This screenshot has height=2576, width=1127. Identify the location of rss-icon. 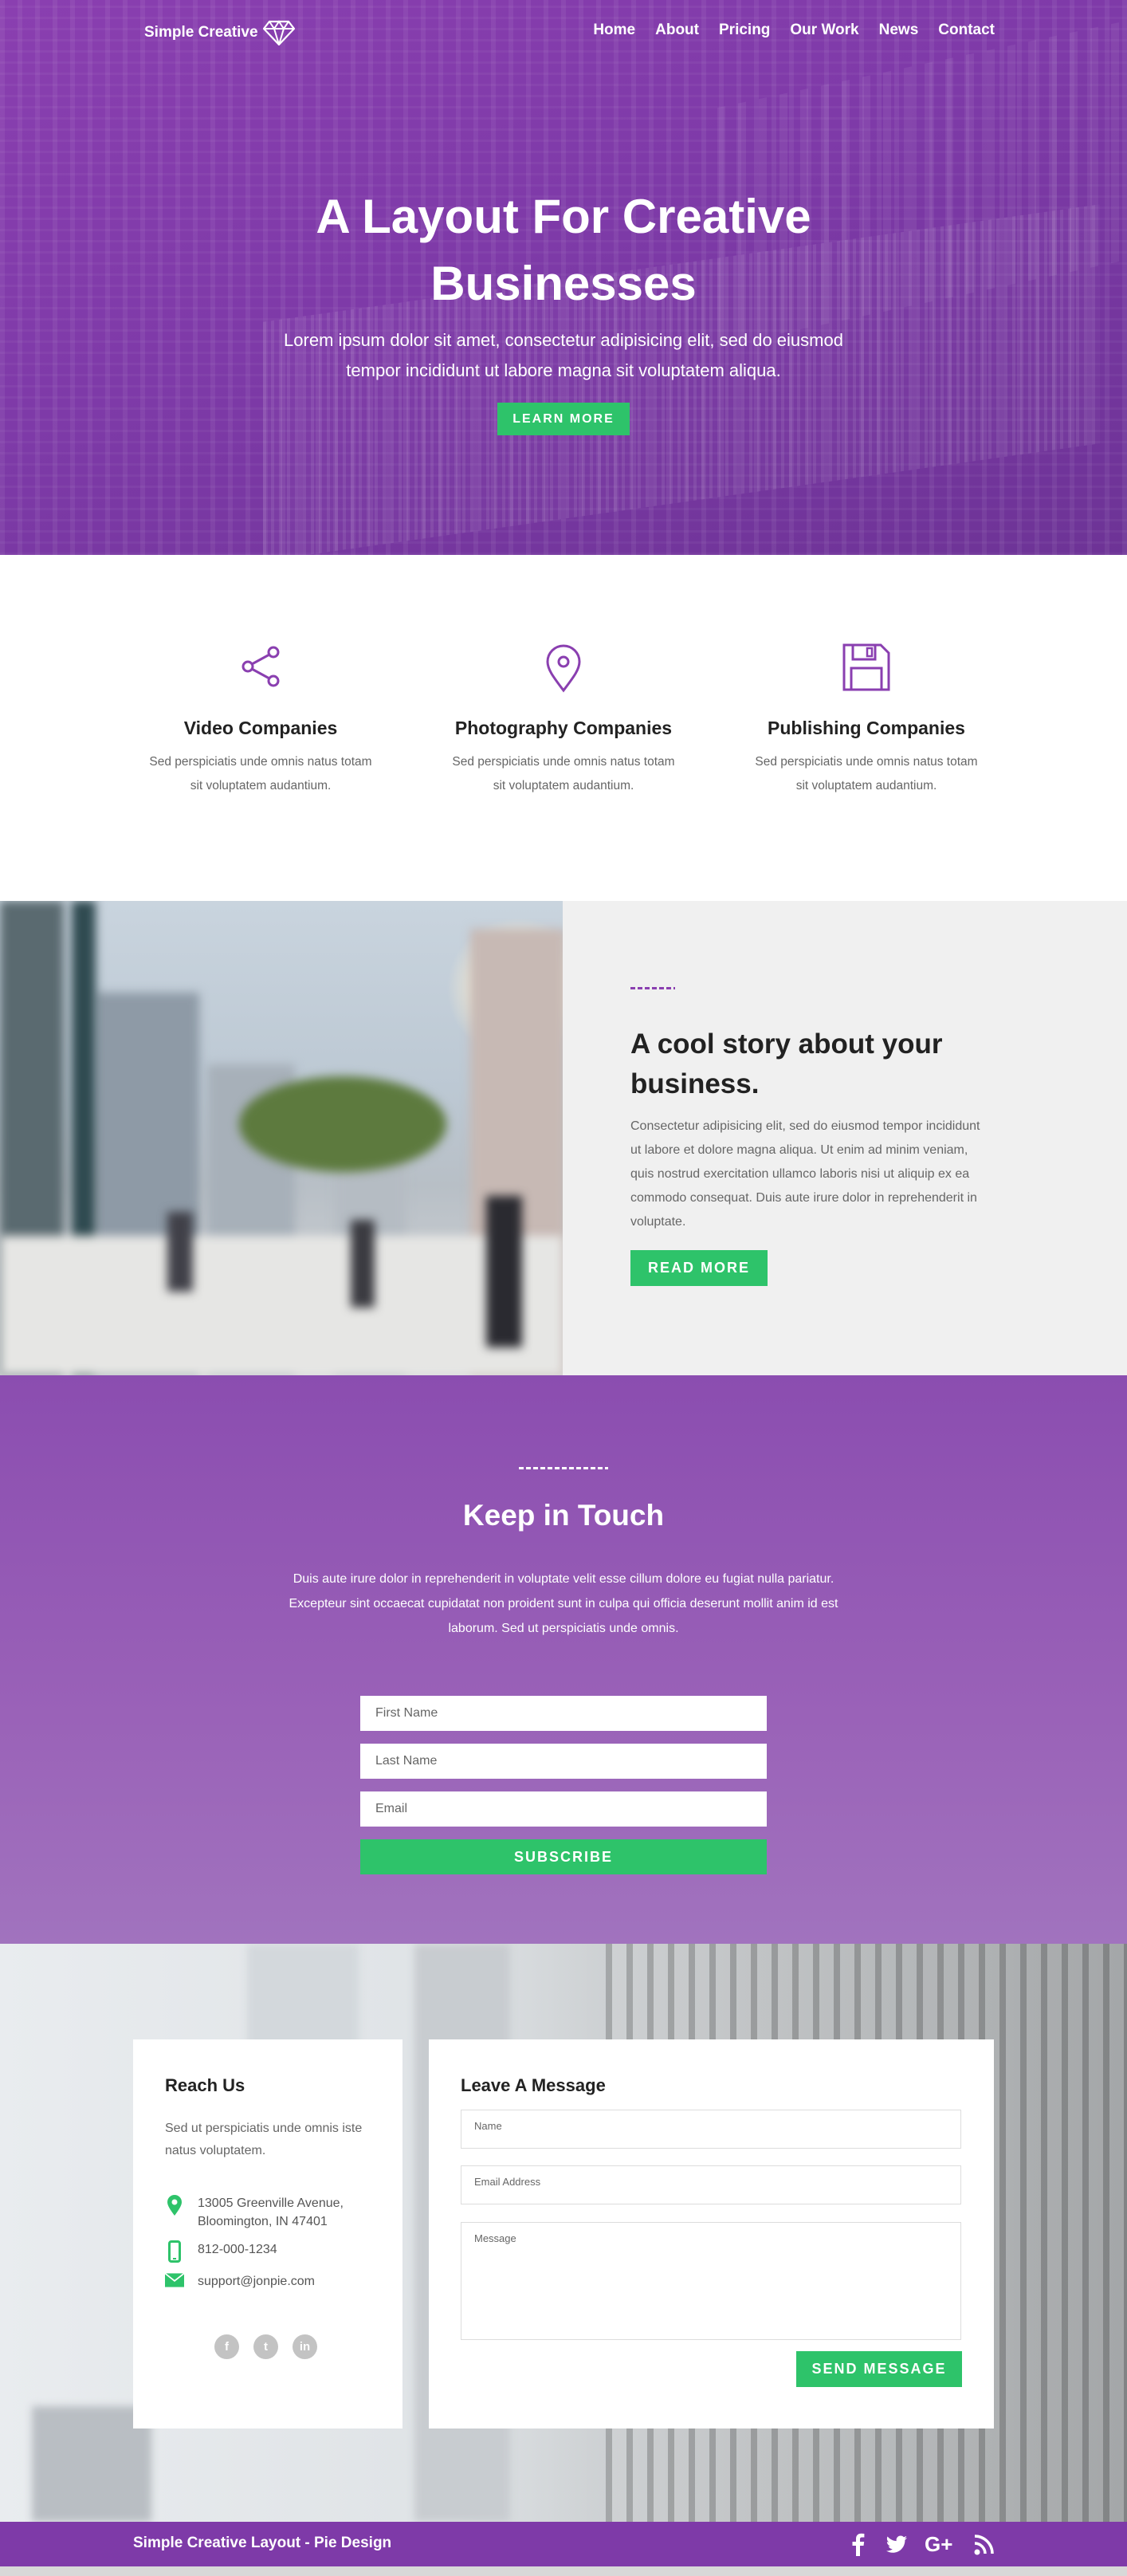
(984, 2544).